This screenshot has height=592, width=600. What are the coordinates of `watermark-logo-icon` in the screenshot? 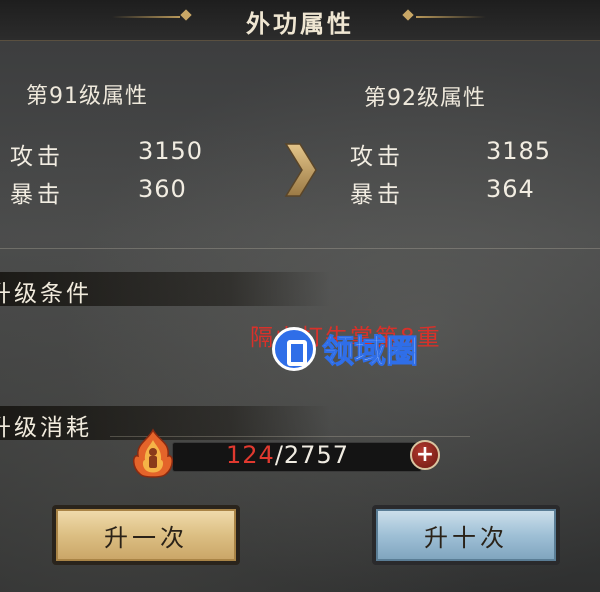 It's located at (294, 349).